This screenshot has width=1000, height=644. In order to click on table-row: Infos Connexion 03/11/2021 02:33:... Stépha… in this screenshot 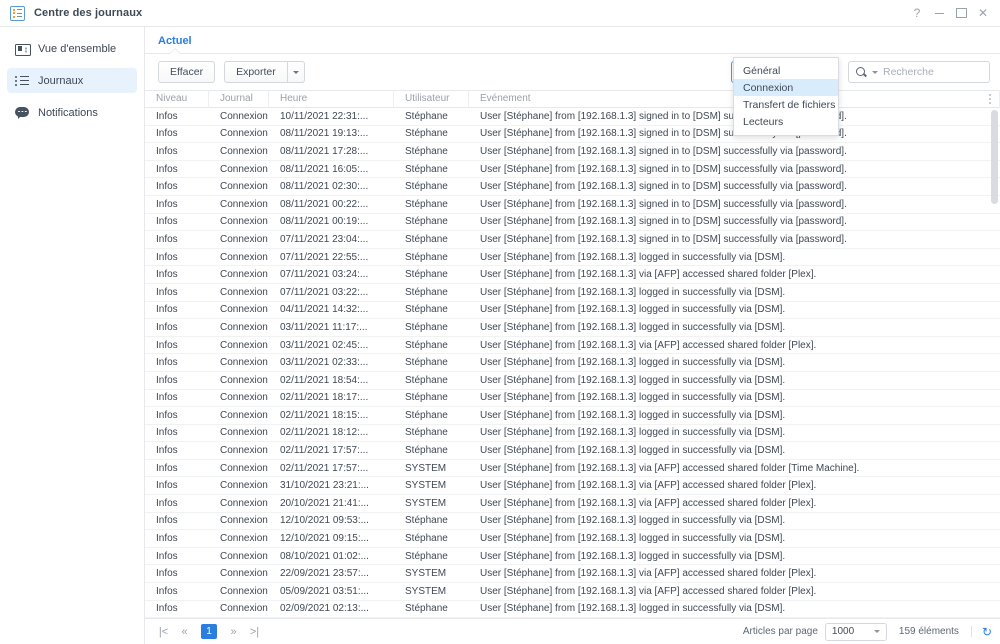, I will do `click(572, 363)`.